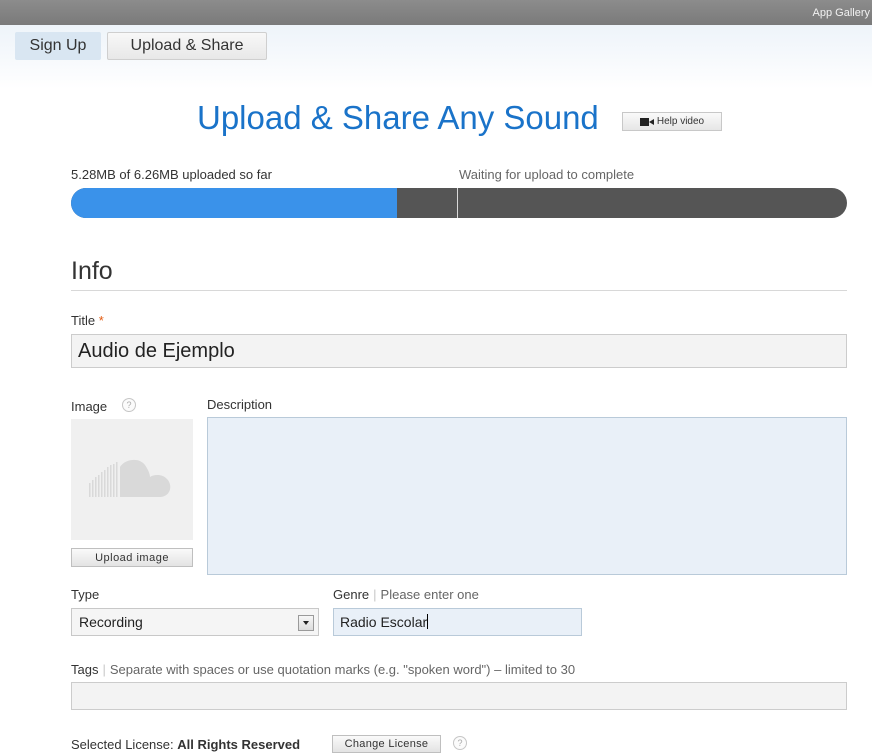 This screenshot has height=753, width=872. Describe the element at coordinates (306, 623) in the screenshot. I see `chevron-down-icon` at that location.